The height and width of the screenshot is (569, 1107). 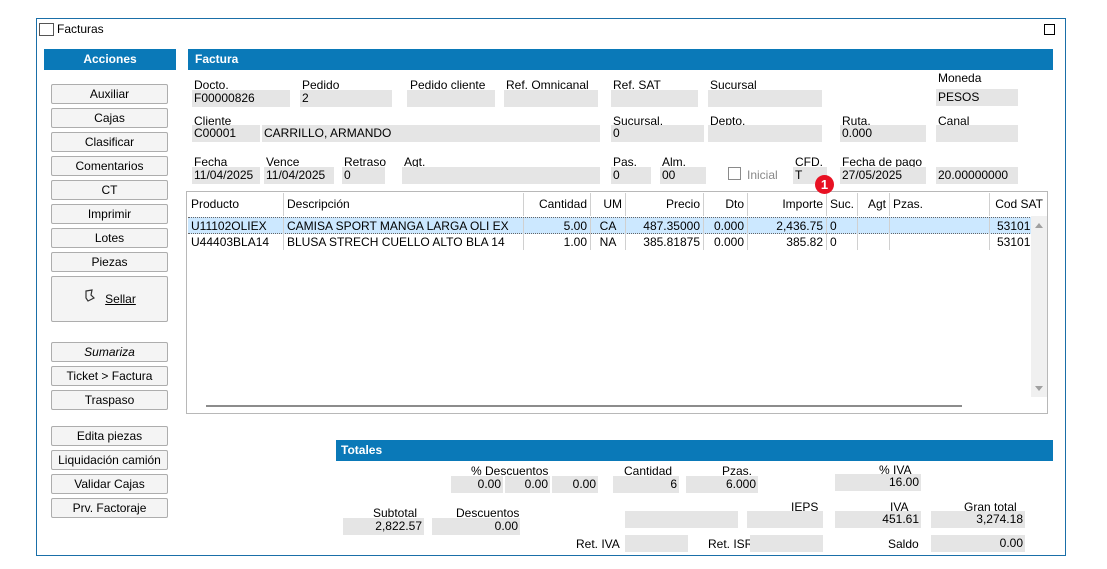 What do you see at coordinates (575, 484) in the screenshot?
I see `desc3-field: 0.00` at bounding box center [575, 484].